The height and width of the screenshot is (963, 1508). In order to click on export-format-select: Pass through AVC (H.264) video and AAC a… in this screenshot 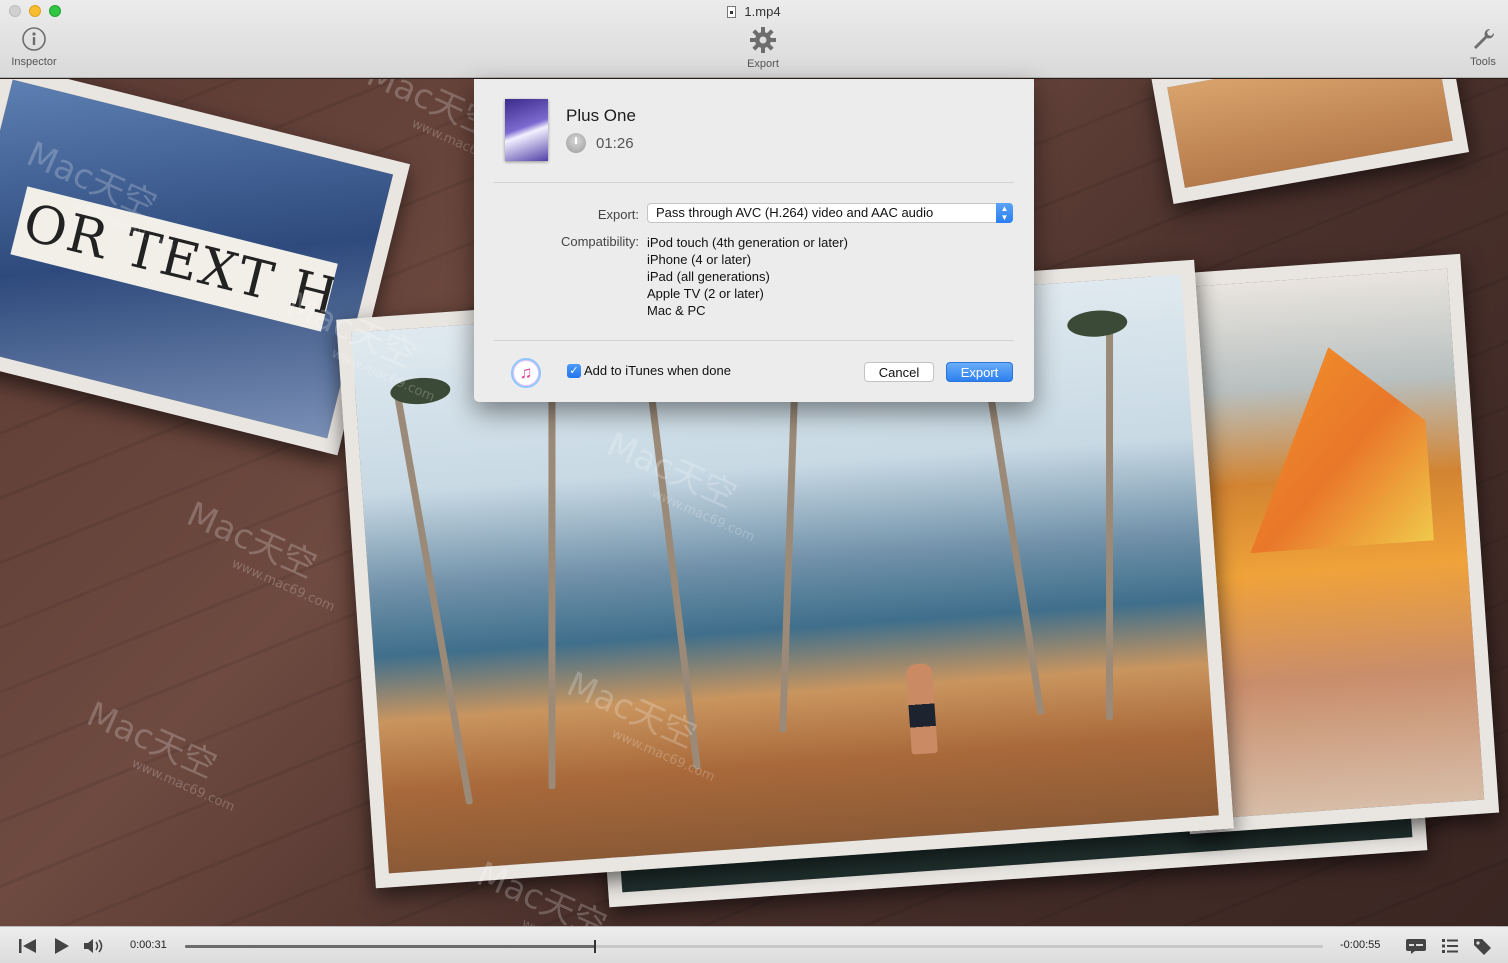, I will do `click(830, 213)`.